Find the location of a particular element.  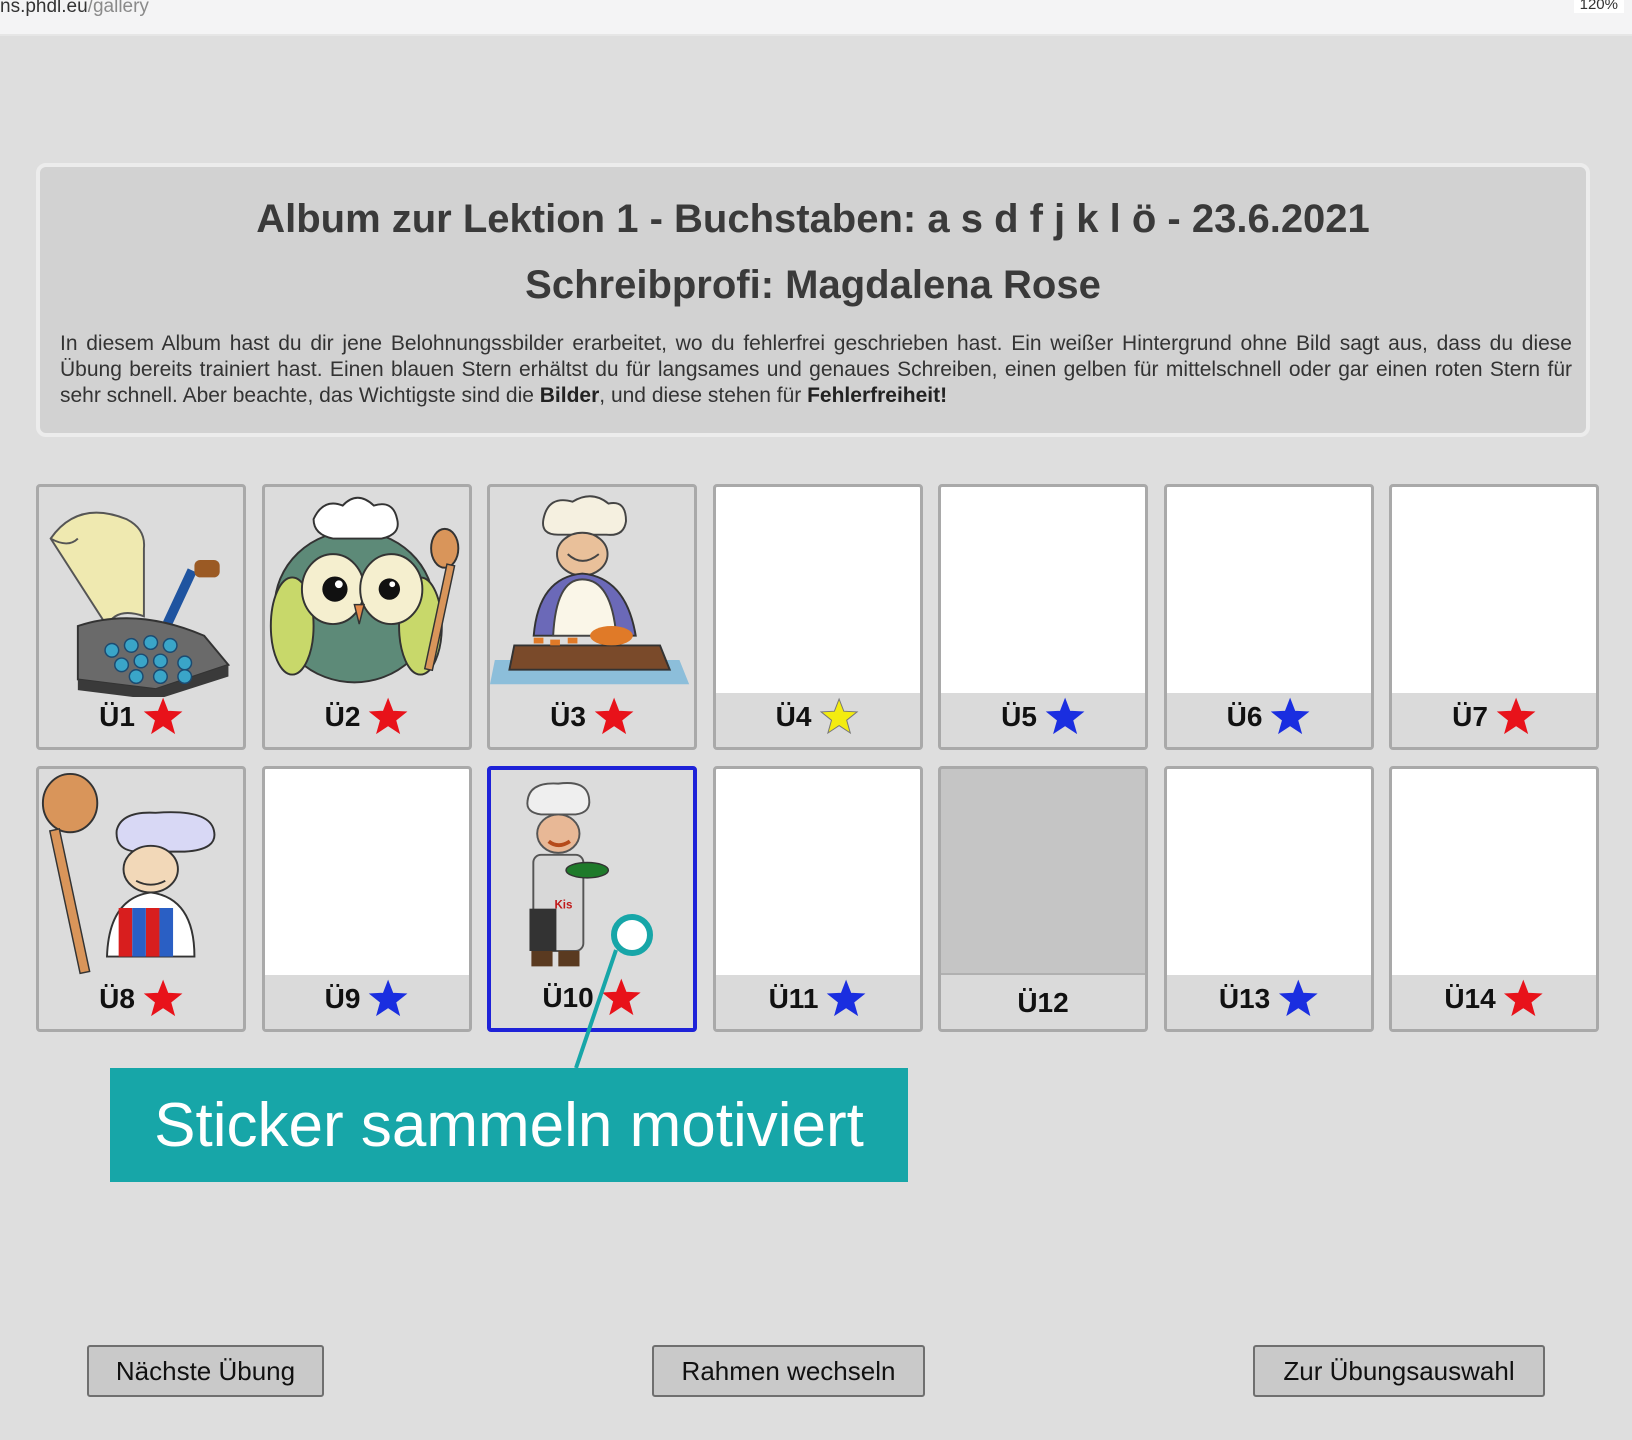

callout-banner: Sticker sammeln motiviert is located at coordinates (509, 1125).